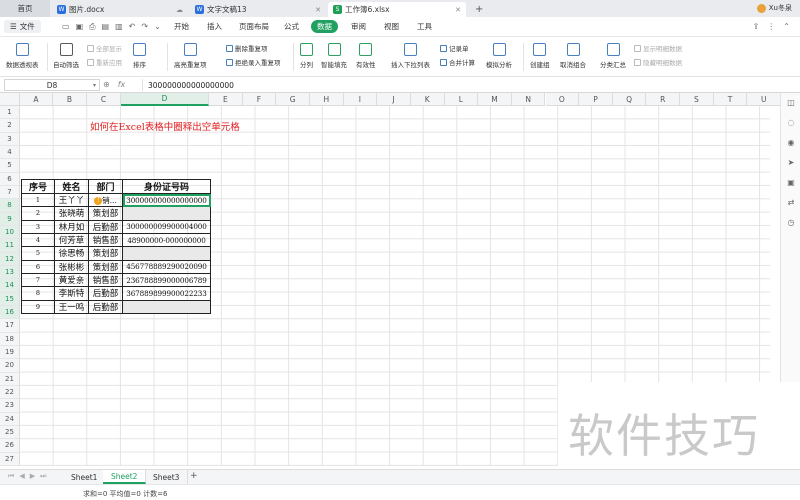  I want to click on sheet-tab-3: Sheet3, so click(167, 477).